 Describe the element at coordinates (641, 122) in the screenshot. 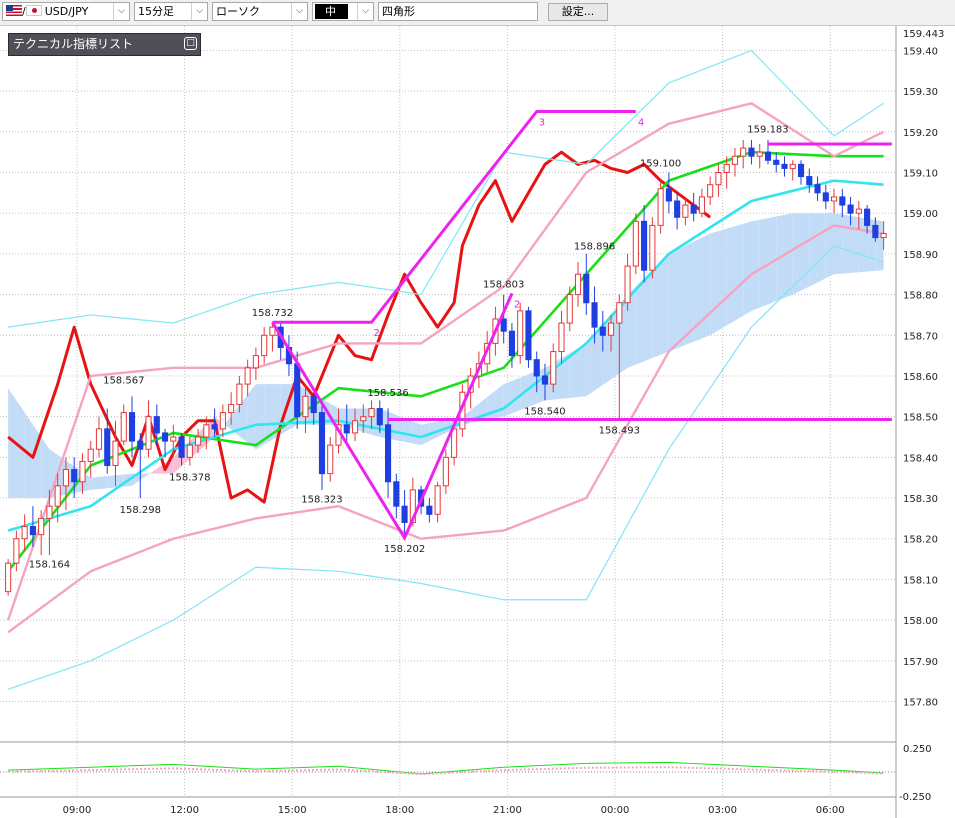

I see `drawing-point-label: 4` at that location.